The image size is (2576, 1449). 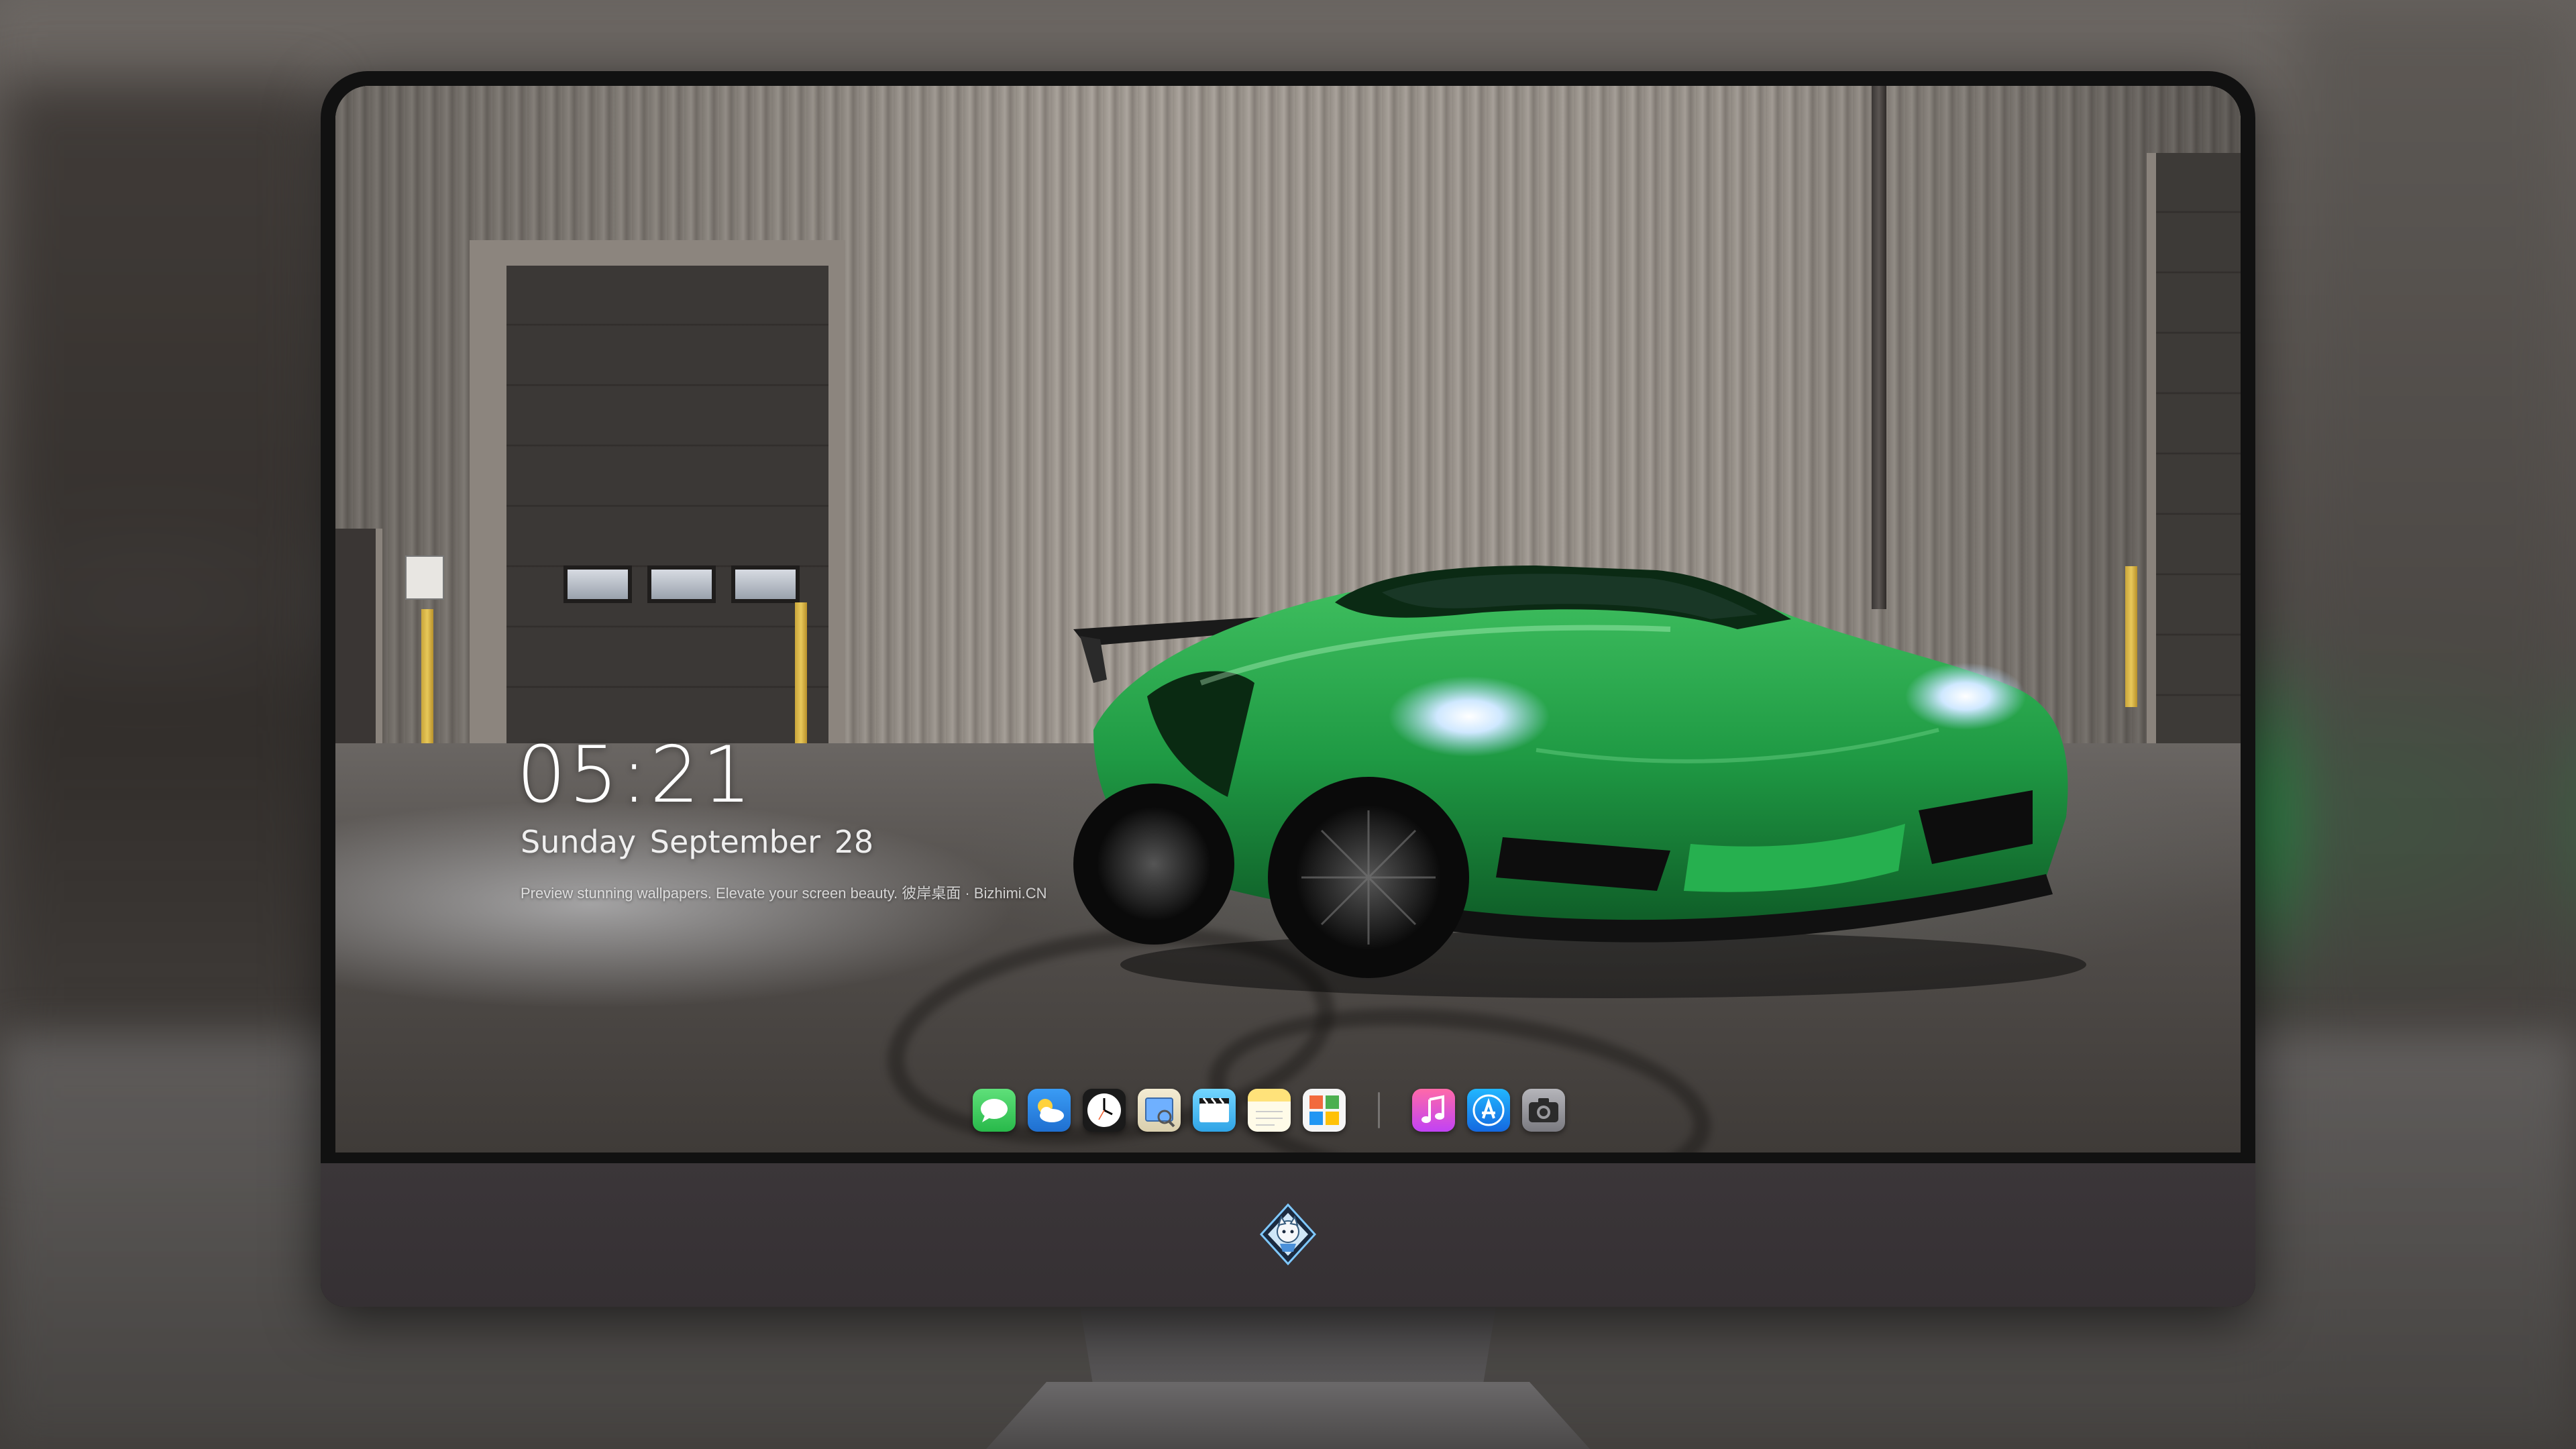 I want to click on dock-separator, so click(x=1379, y=1110).